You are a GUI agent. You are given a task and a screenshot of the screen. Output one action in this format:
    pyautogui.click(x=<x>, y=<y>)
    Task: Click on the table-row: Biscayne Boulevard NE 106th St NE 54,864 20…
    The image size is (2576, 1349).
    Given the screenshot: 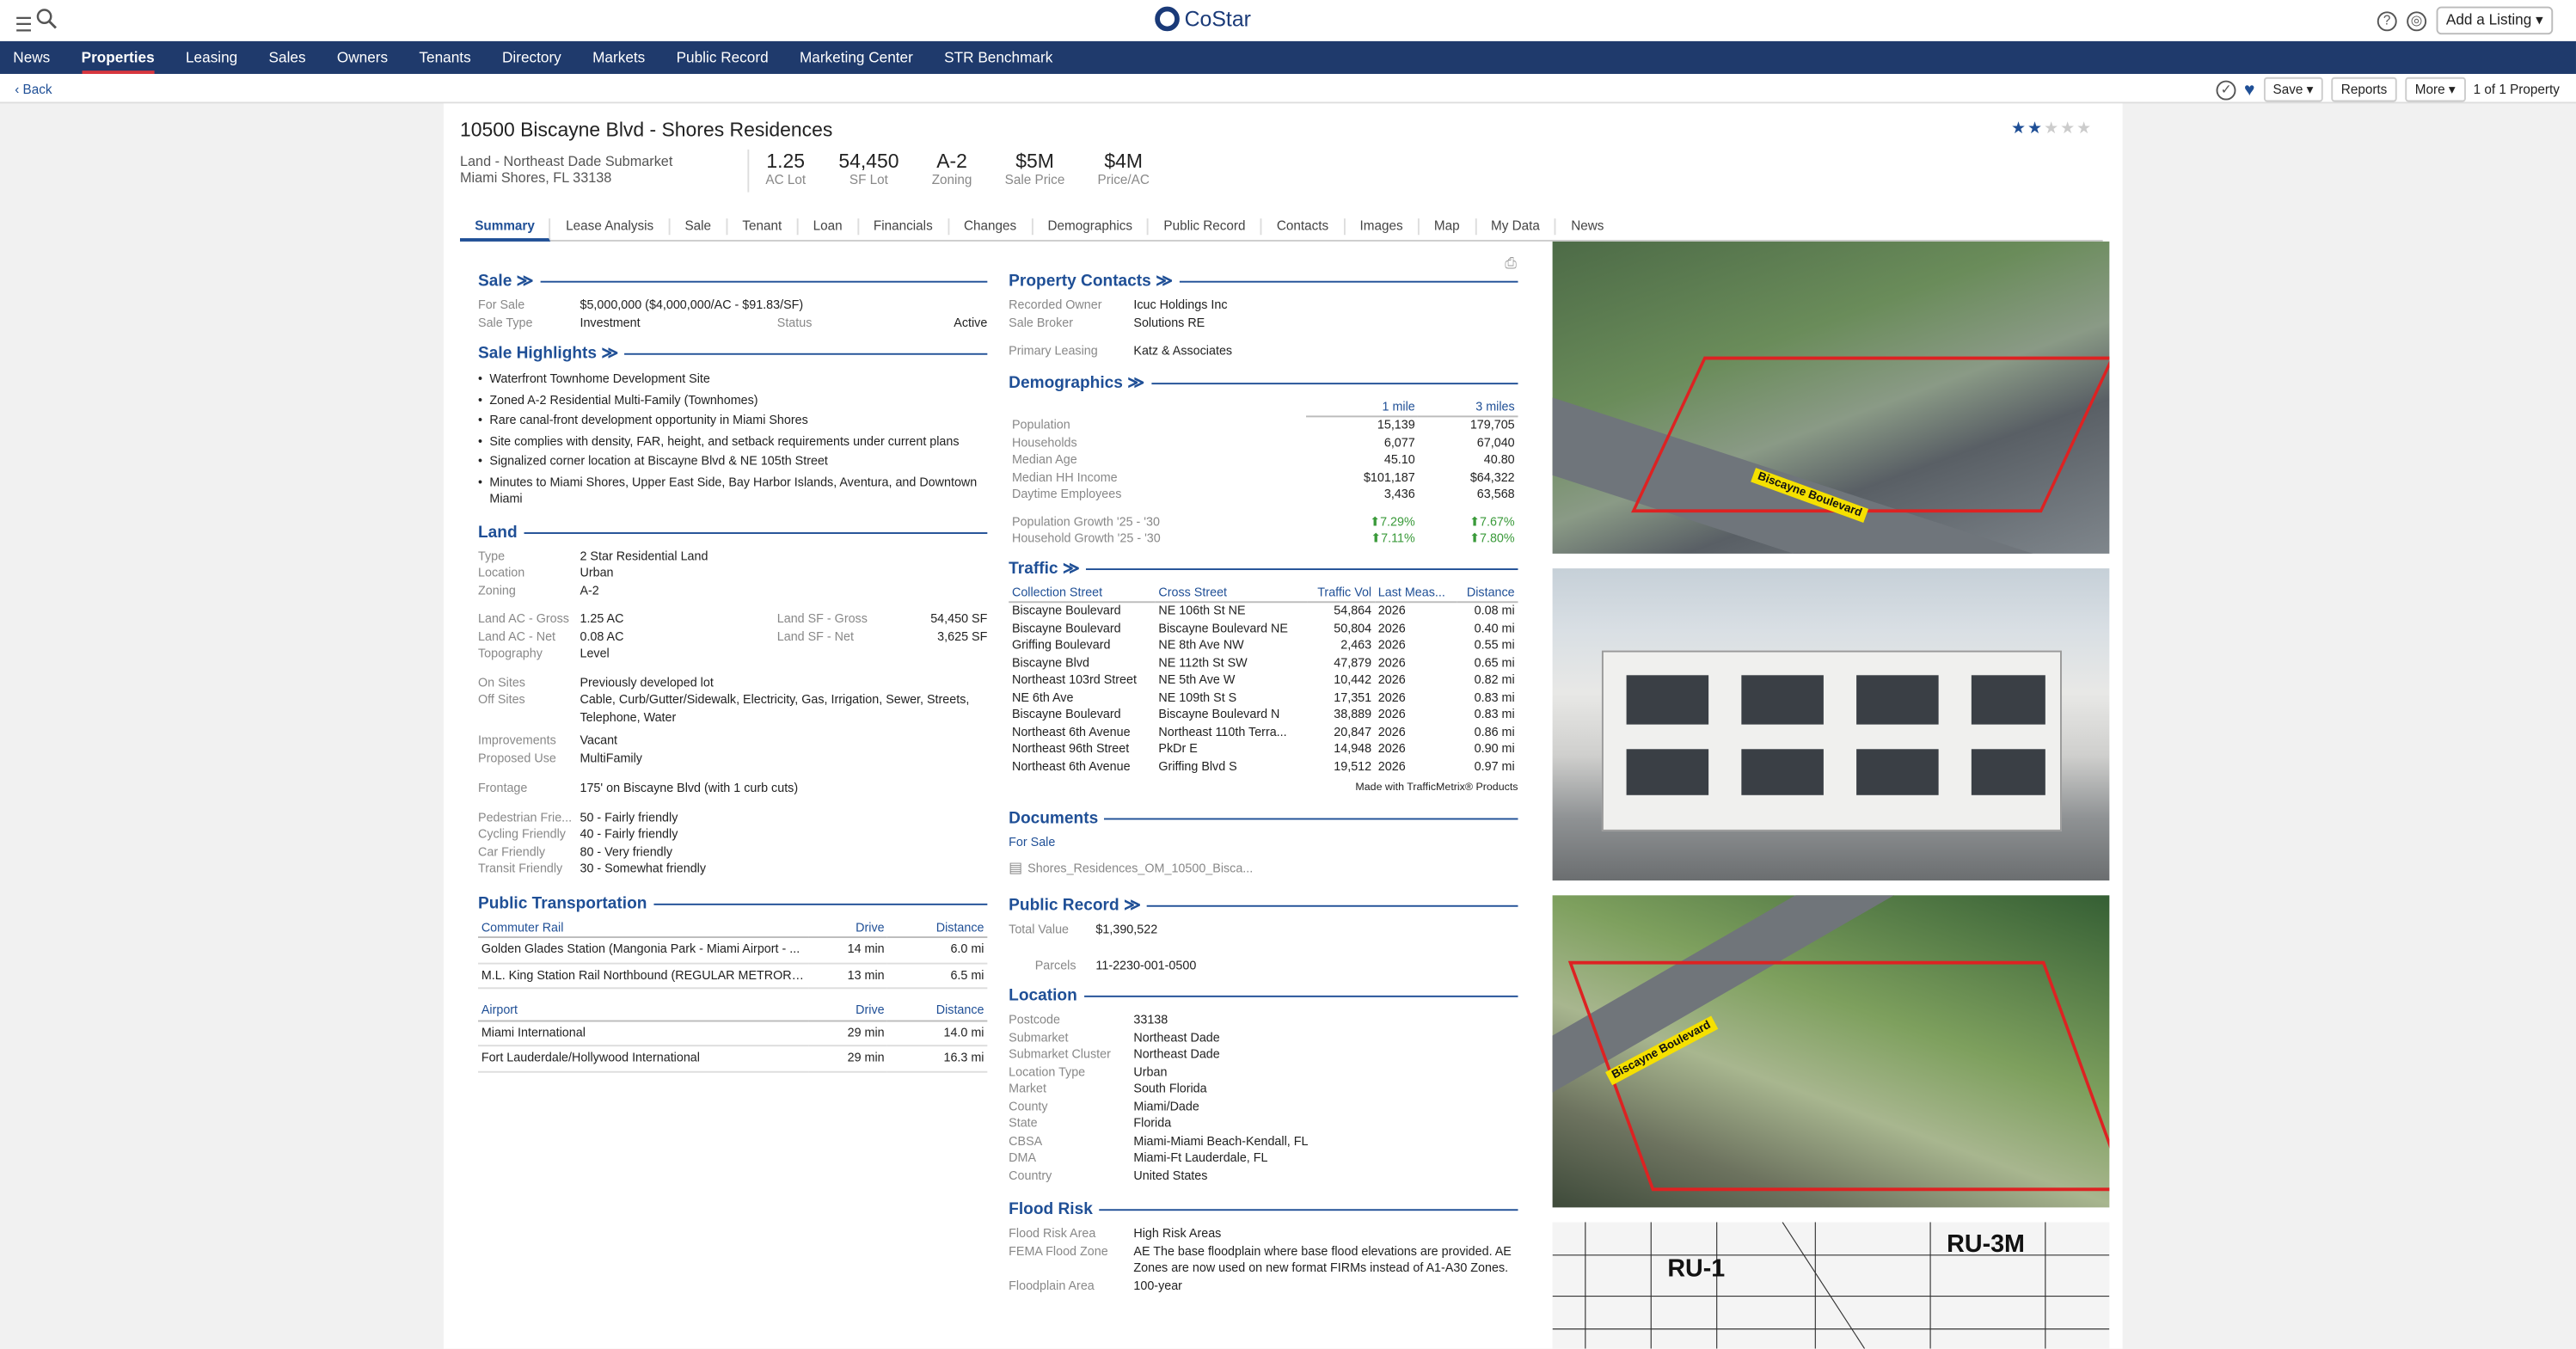 What is the action you would take?
    pyautogui.click(x=1263, y=610)
    